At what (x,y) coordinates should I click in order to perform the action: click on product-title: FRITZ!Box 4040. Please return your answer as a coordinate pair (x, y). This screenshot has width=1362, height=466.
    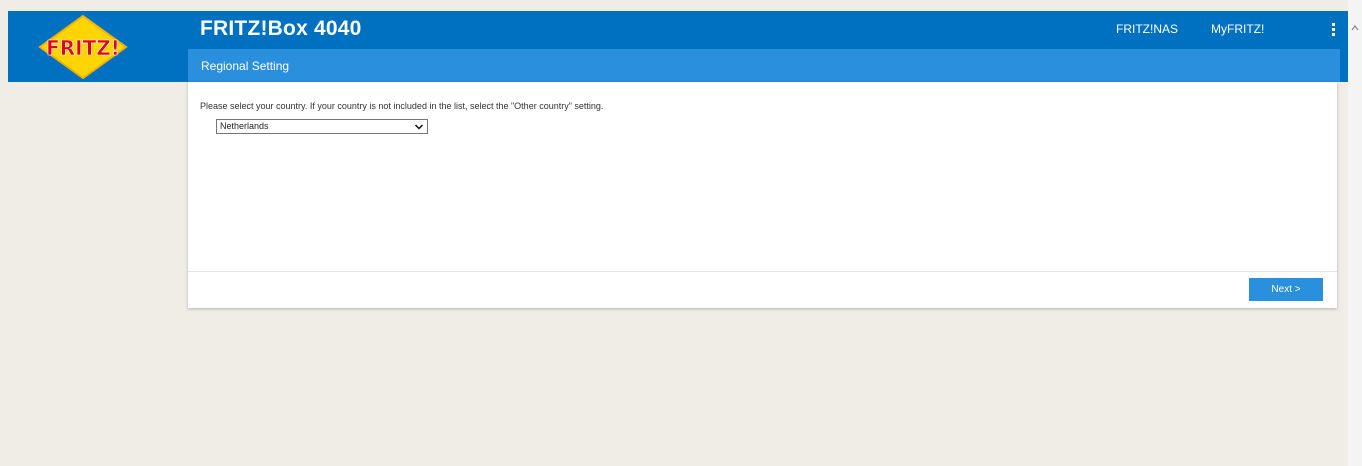
    Looking at the image, I should click on (281, 28).